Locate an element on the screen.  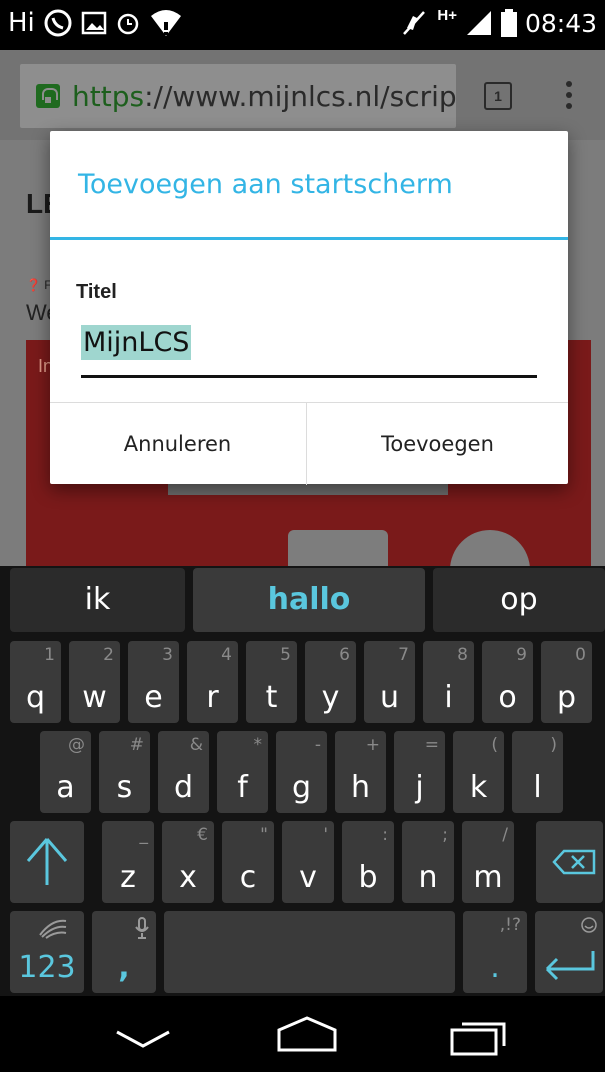
key-w: 2w is located at coordinates (94, 682).